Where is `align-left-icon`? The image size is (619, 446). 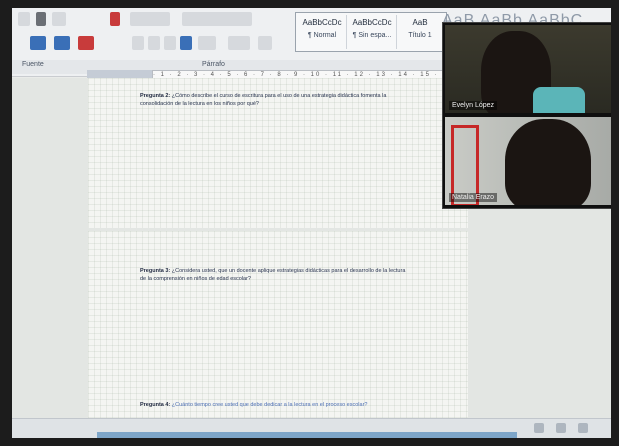 align-left-icon is located at coordinates (138, 43).